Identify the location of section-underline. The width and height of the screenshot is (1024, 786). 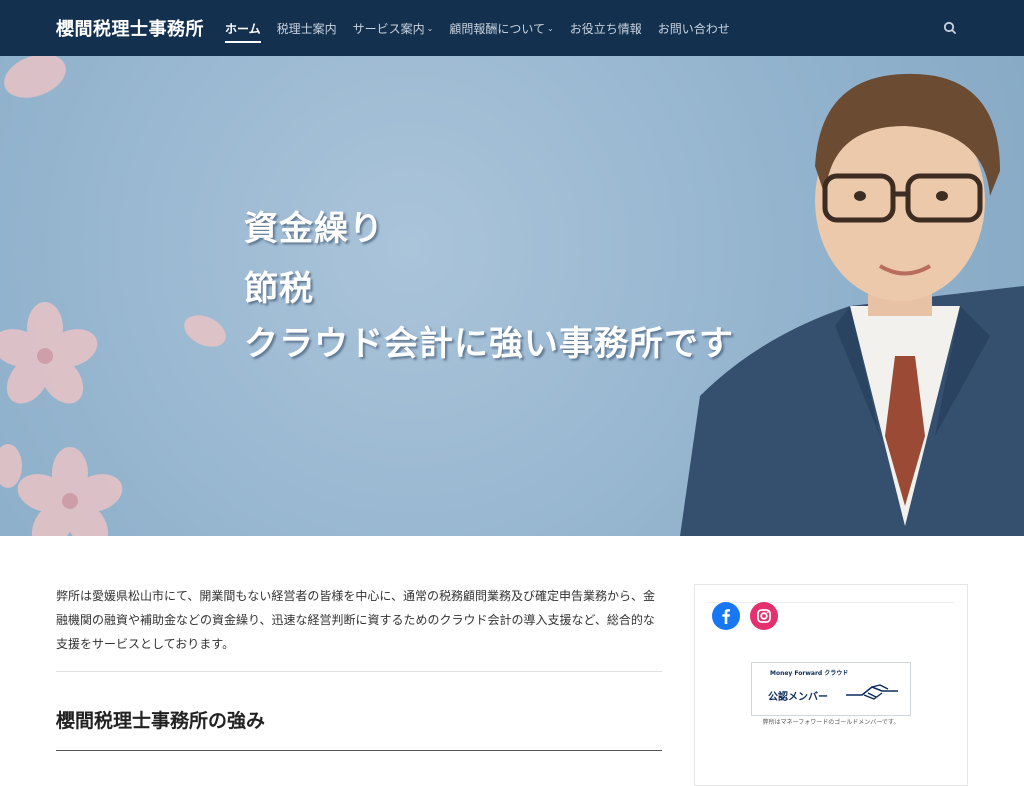
(359, 750).